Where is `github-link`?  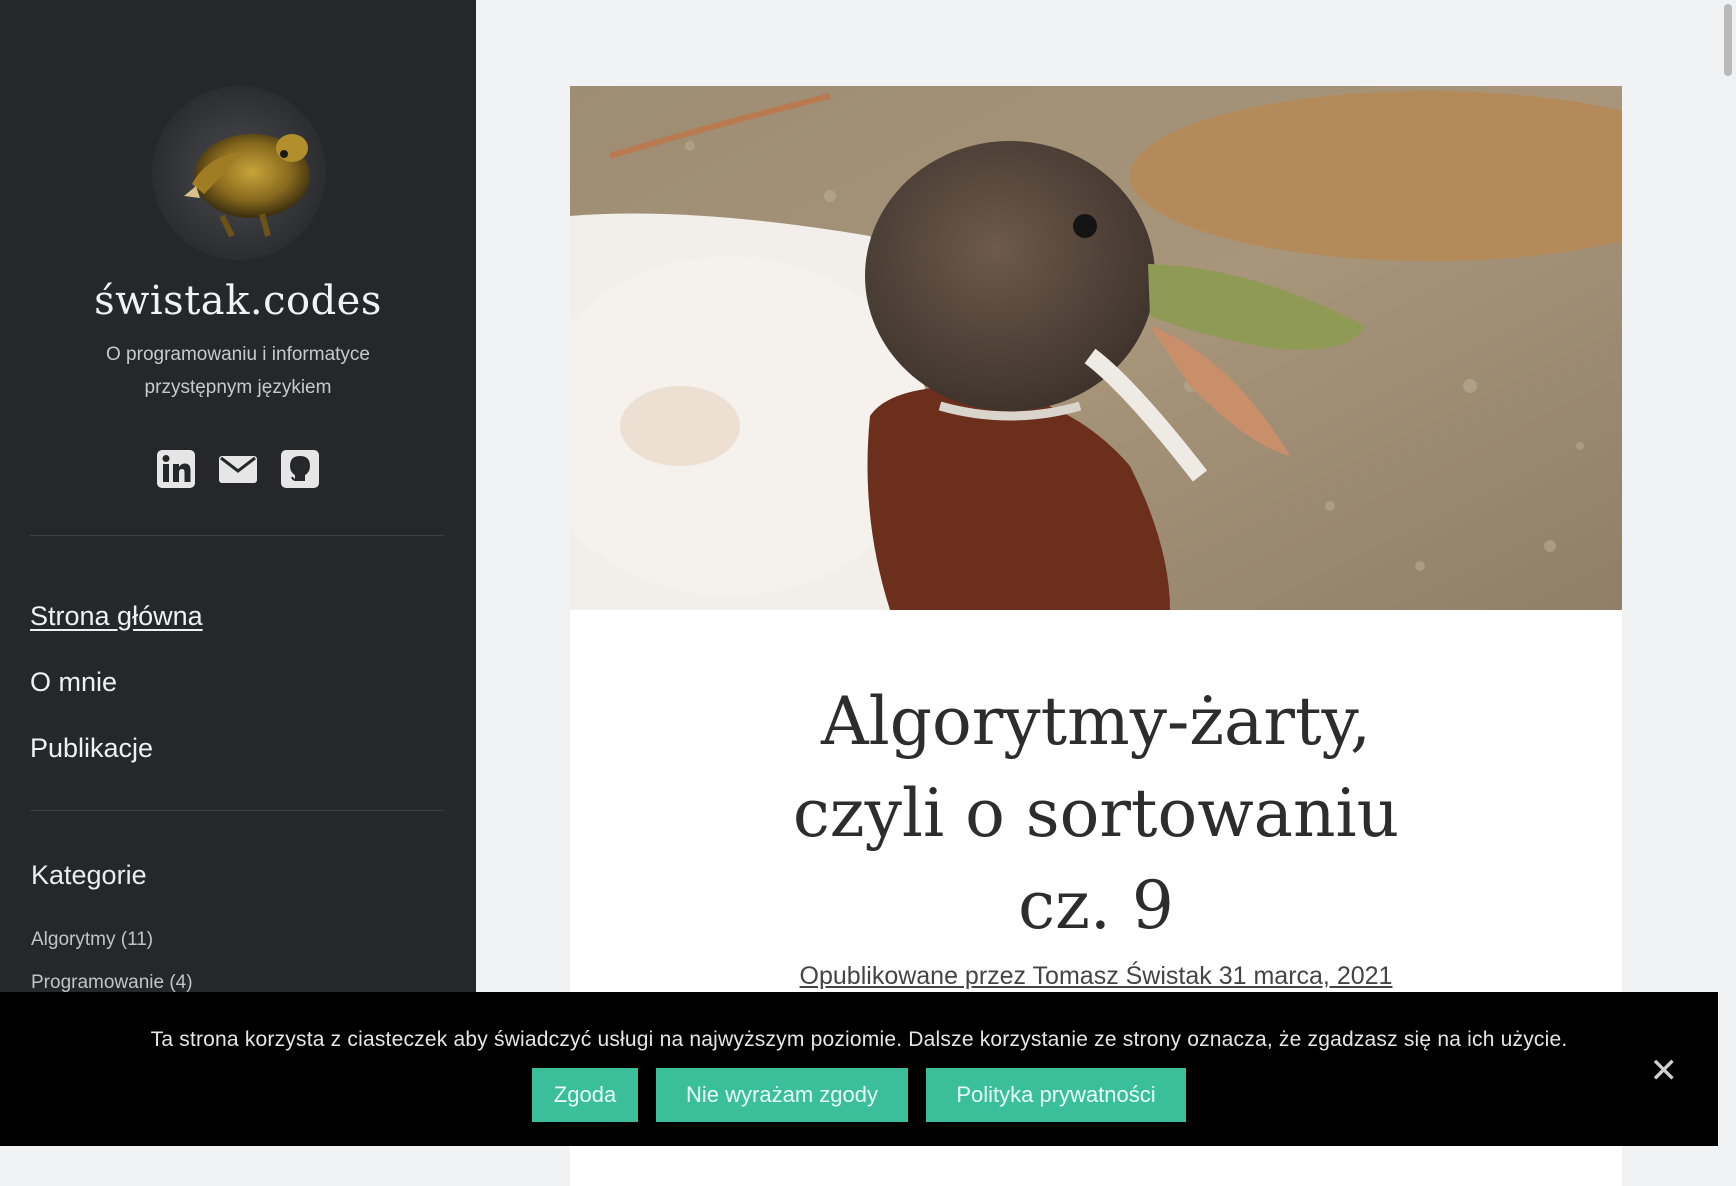
github-link is located at coordinates (300, 469).